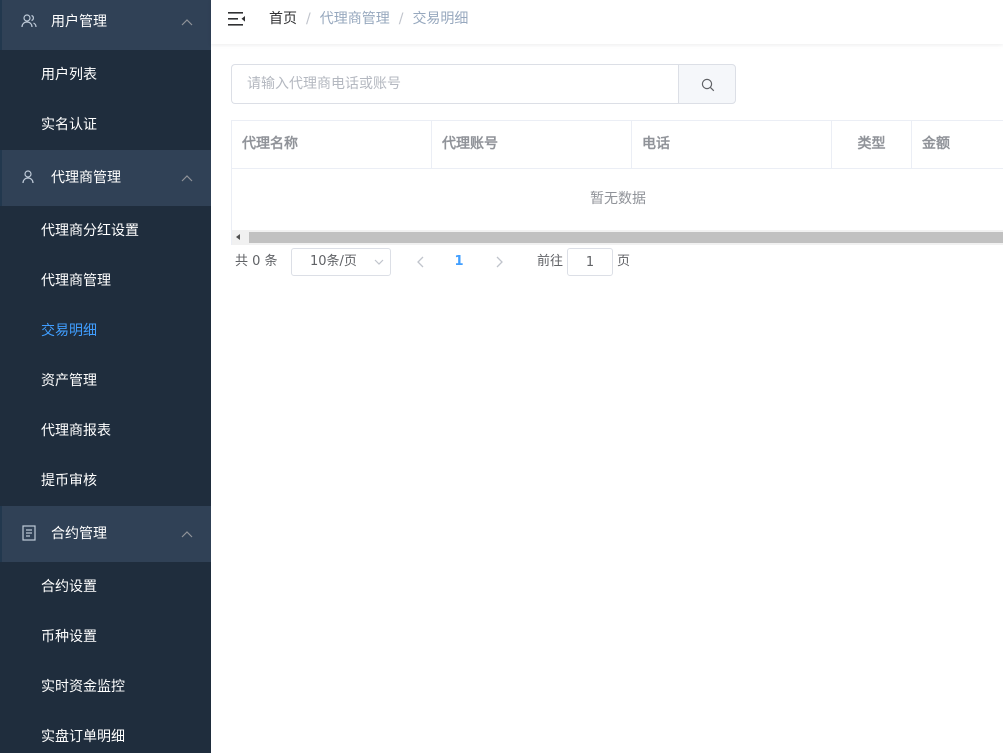  I want to click on menu-group-contract-management: 合约管理, so click(105, 534).